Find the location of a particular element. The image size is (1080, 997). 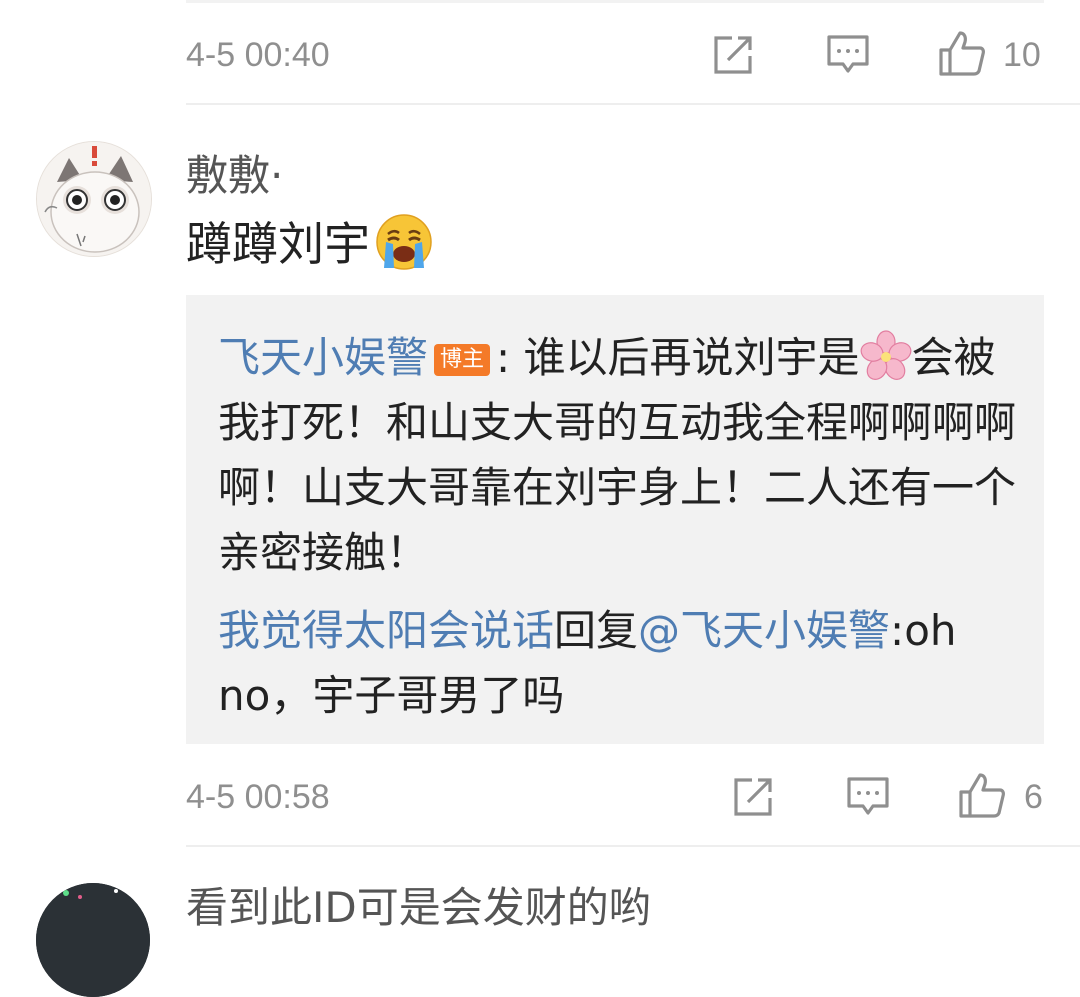

comment-body: 蹲蹲刘宇 is located at coordinates (278, 244).